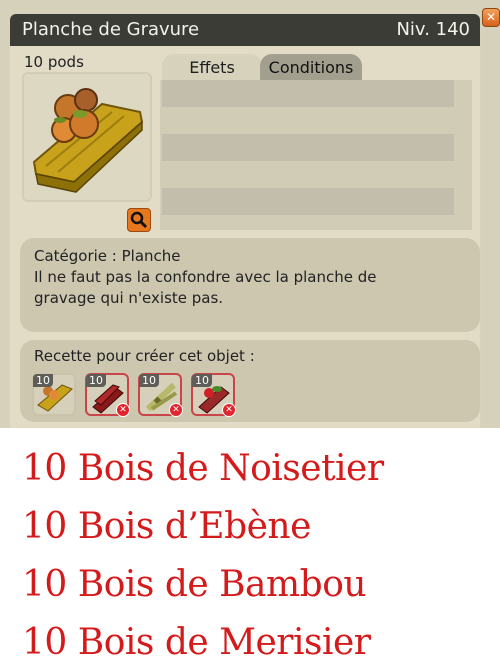 The image size is (500, 666). What do you see at coordinates (311, 67) in the screenshot?
I see `tab-conditions: Conditions` at bounding box center [311, 67].